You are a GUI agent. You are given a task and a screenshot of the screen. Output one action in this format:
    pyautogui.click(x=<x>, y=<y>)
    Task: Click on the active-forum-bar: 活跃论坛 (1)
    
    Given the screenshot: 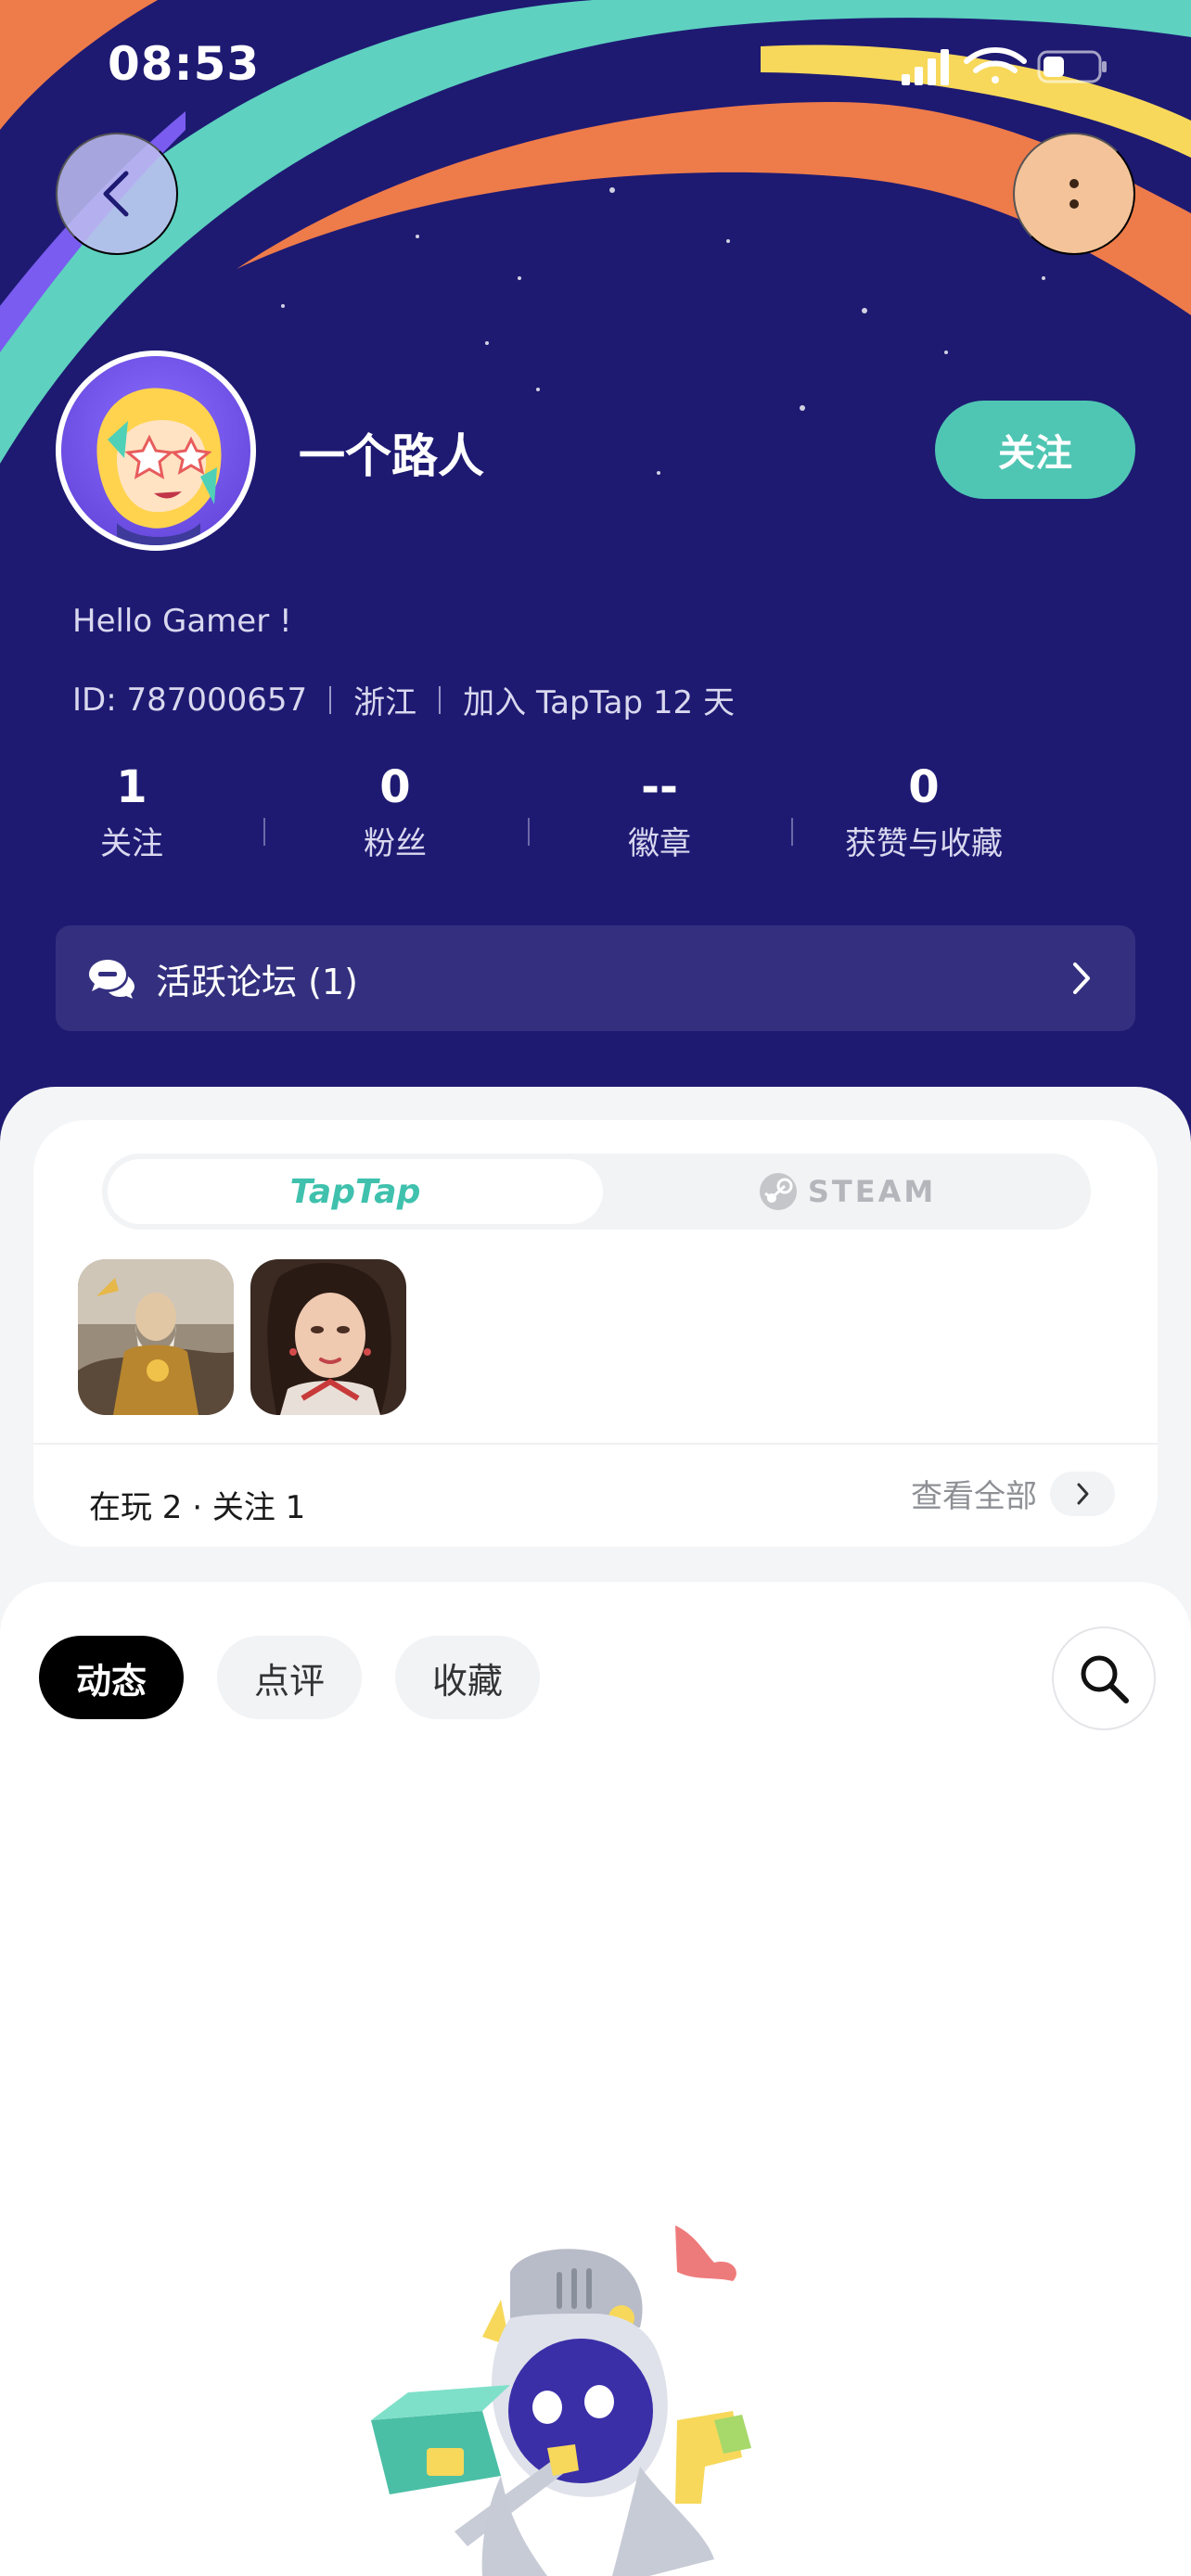 What is the action you would take?
    pyautogui.click(x=595, y=978)
    